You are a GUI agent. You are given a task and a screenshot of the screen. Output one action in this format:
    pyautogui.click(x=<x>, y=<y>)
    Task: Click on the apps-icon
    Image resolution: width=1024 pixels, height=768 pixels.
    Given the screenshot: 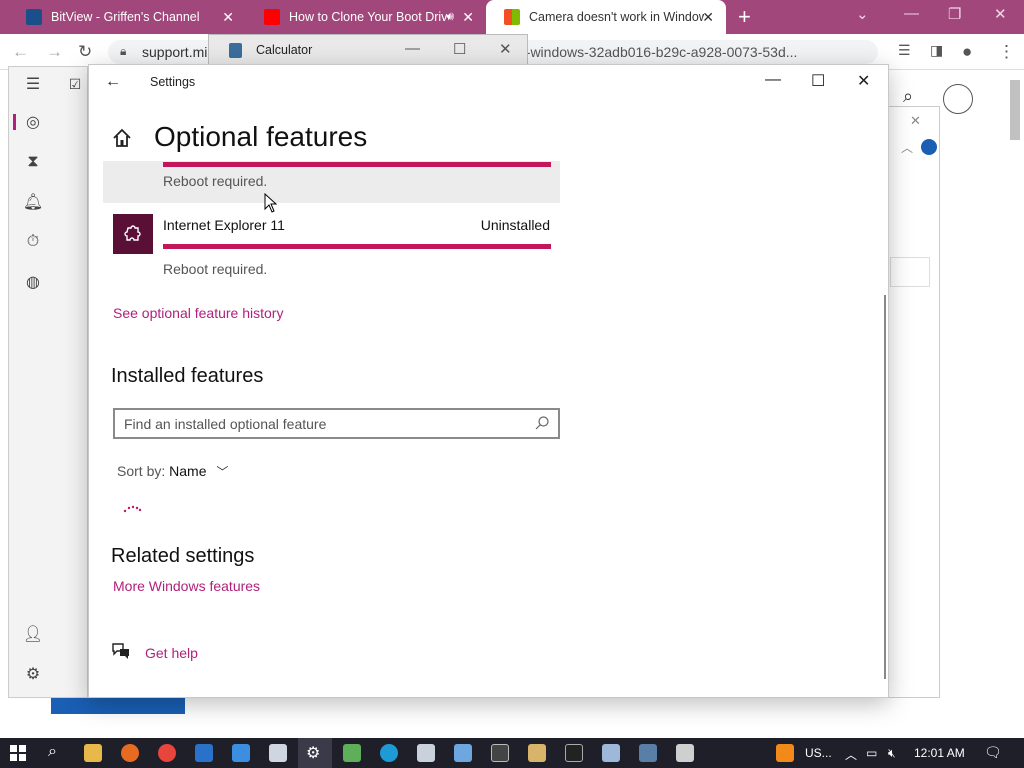 What is the action you would take?
    pyautogui.click(x=241, y=753)
    